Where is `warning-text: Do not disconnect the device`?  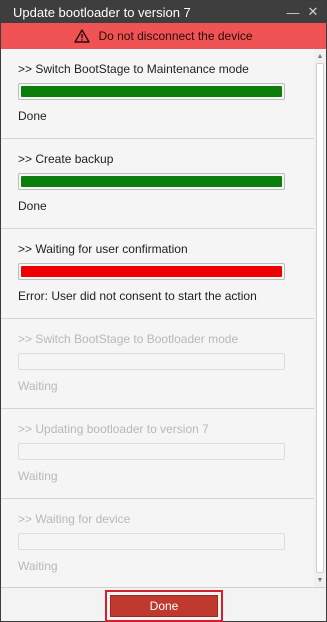
warning-text: Do not disconnect the device is located at coordinates (175, 36).